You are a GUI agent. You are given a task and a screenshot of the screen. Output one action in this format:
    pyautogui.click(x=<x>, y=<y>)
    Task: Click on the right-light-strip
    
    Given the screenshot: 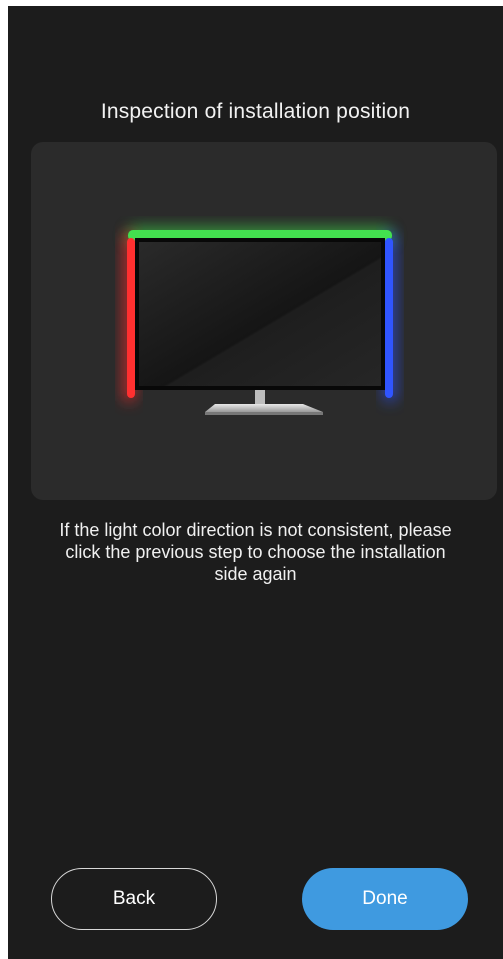 What is the action you would take?
    pyautogui.click(x=389, y=318)
    